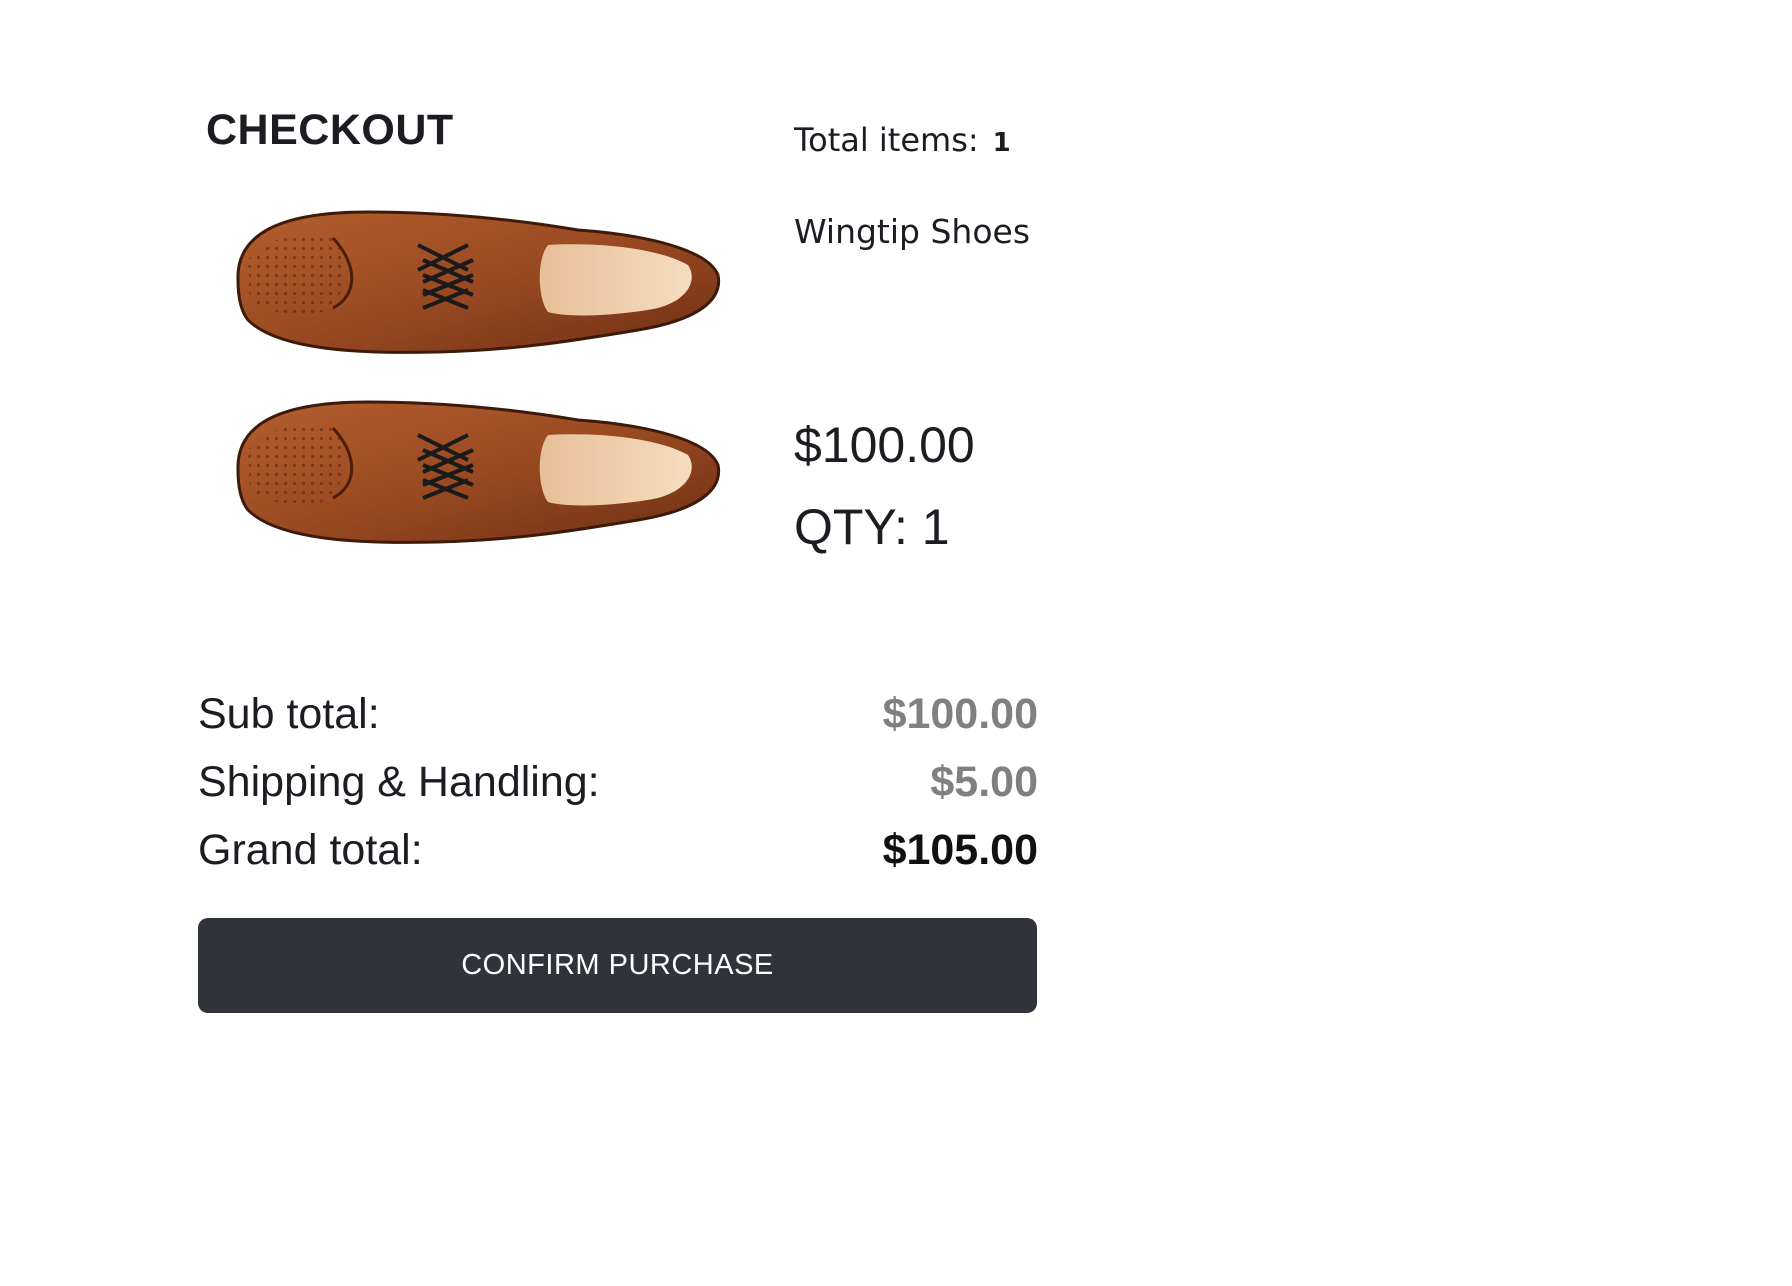 The image size is (1792, 1286). I want to click on total-items-label: Total items:, so click(886, 140).